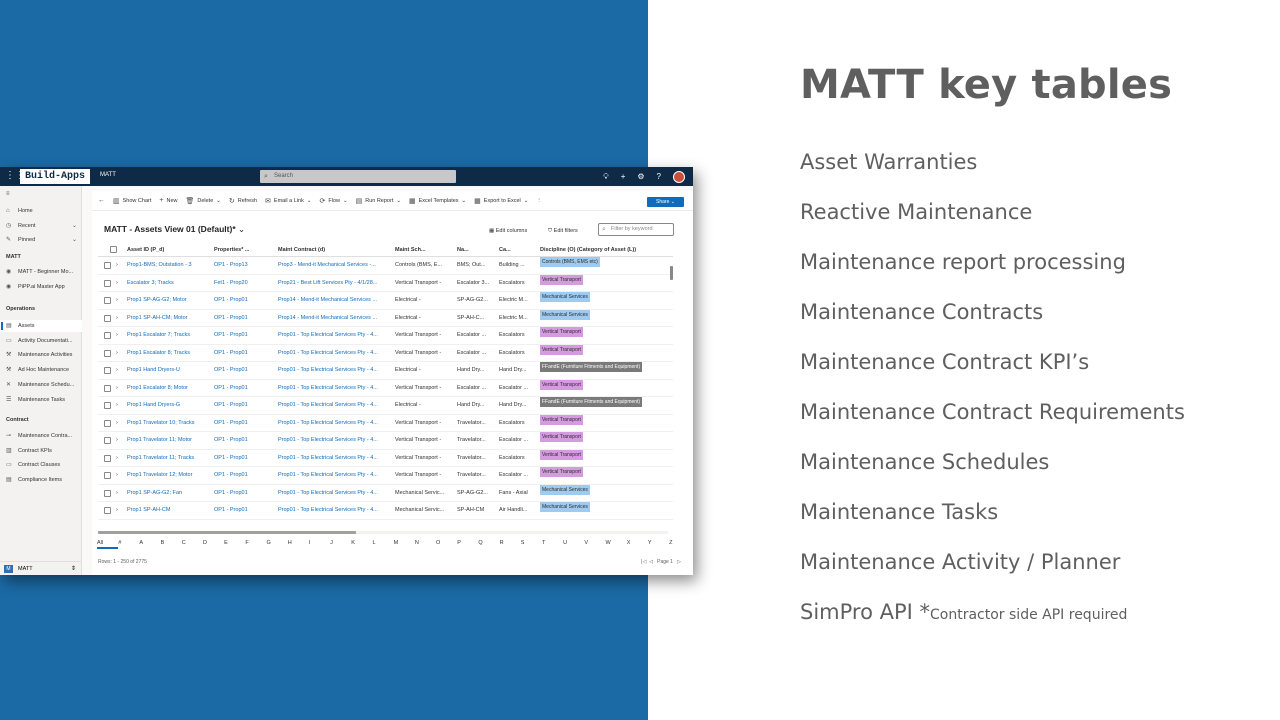 This screenshot has width=1280, height=720. I want to click on command-email-a-link: ✉ Email a Link ⌄, so click(288, 201).